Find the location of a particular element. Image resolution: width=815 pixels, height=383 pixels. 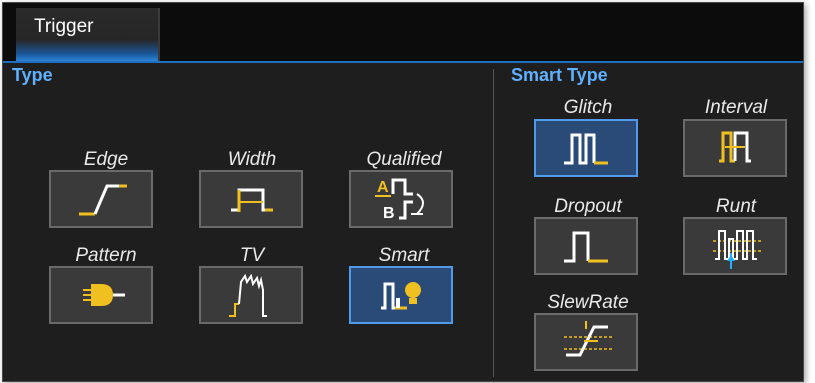

tv-label: TV is located at coordinates (252, 255).